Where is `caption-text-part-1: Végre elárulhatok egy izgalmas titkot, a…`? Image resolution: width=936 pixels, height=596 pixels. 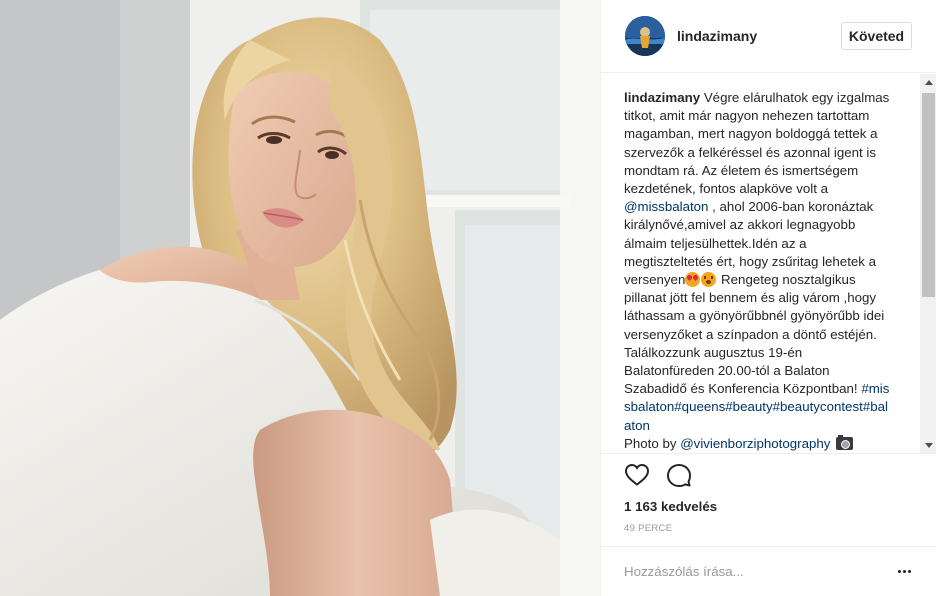
caption-text-part-1: Végre elárulhatok egy izgalmas titkot, a… is located at coordinates (757, 143).